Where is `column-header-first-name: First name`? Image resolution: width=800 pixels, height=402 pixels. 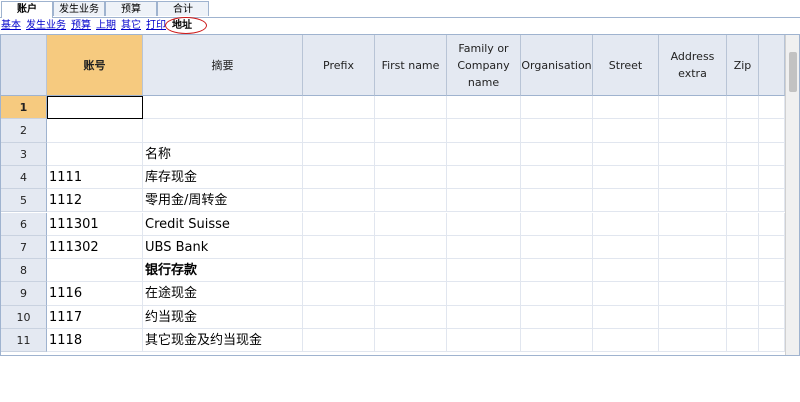 column-header-first-name: First name is located at coordinates (411, 65).